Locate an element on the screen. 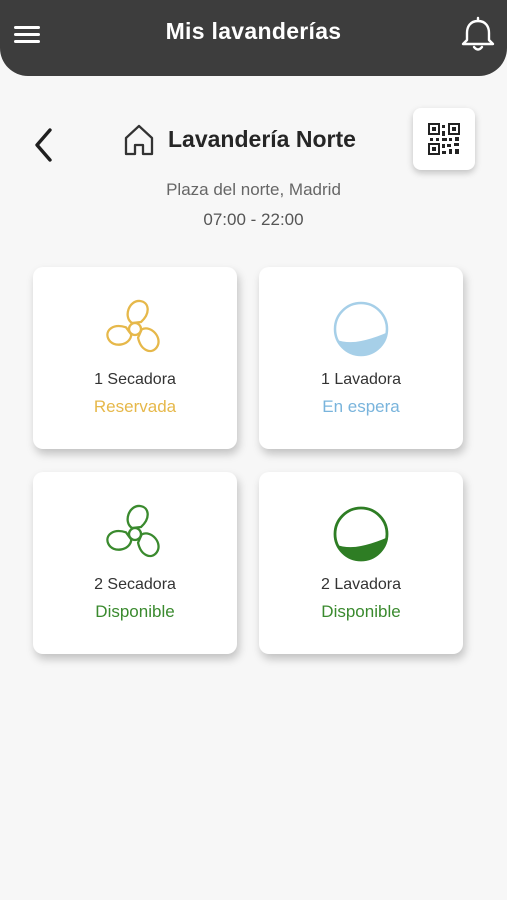  app-header: Mis lavanderías is located at coordinates (253, 38).